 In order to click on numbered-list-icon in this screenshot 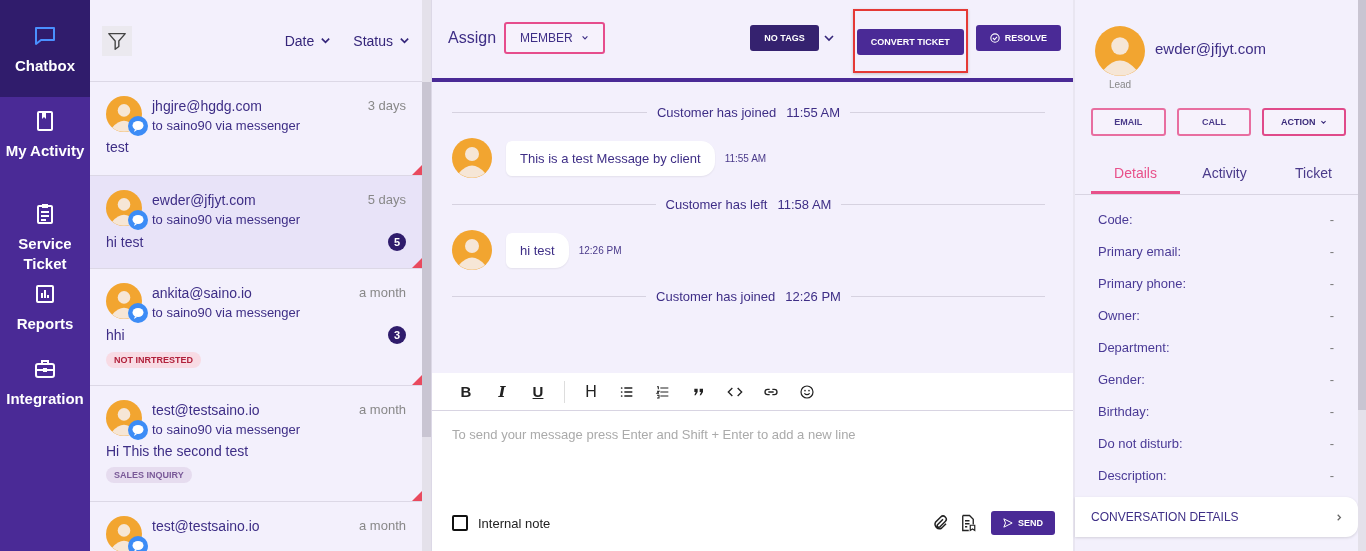, I will do `click(663, 391)`.